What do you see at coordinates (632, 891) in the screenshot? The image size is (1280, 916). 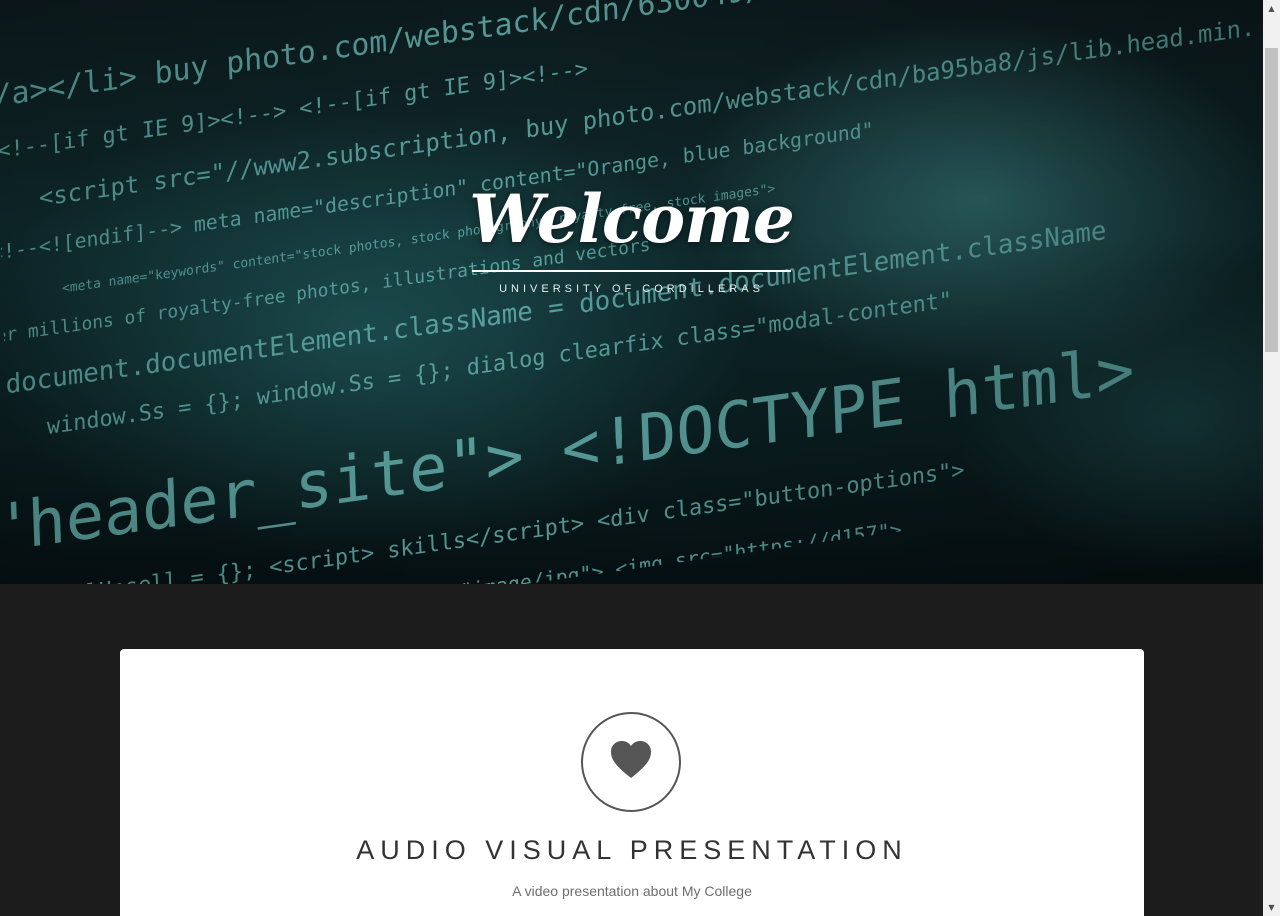 I see `feature-description: A video presentation about My College` at bounding box center [632, 891].